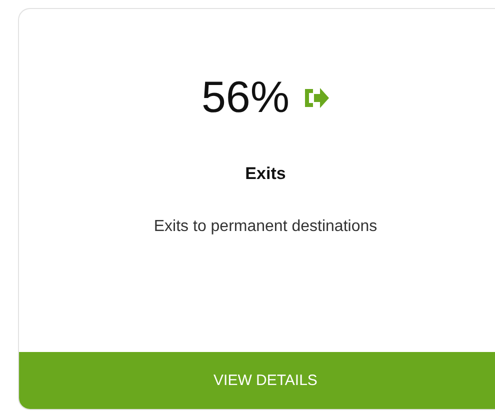  Describe the element at coordinates (257, 380) in the screenshot. I see `view-details-button: VIEW DETAILS` at that location.